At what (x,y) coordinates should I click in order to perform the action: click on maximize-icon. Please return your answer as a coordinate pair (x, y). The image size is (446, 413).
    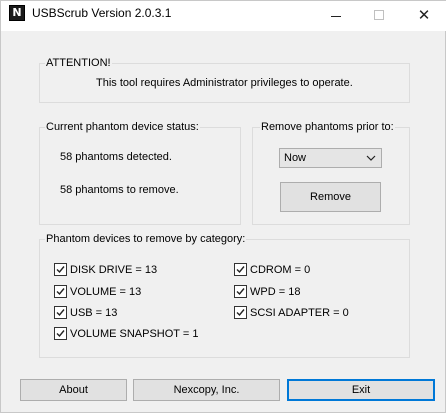
    Looking at the image, I should click on (379, 15).